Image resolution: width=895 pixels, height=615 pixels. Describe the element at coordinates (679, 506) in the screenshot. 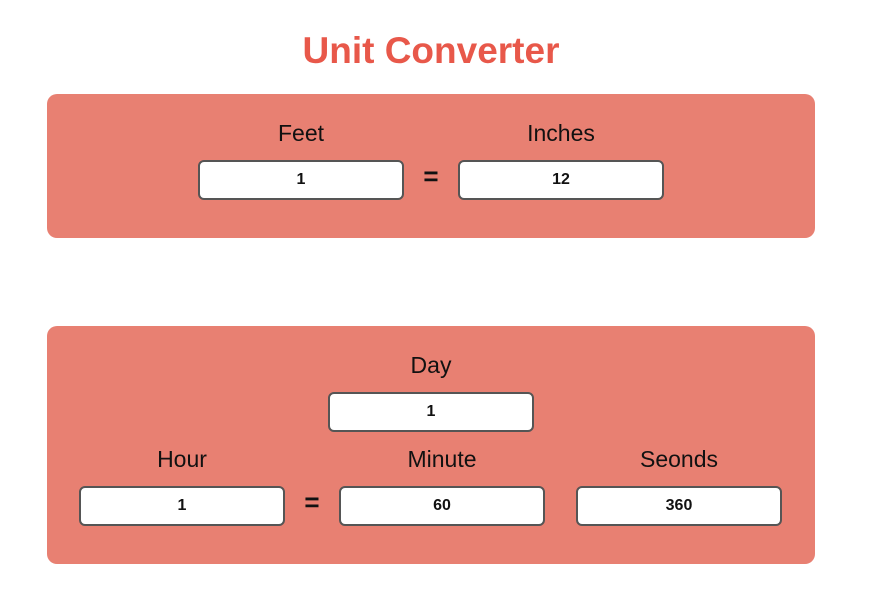

I see `seconds-input` at that location.